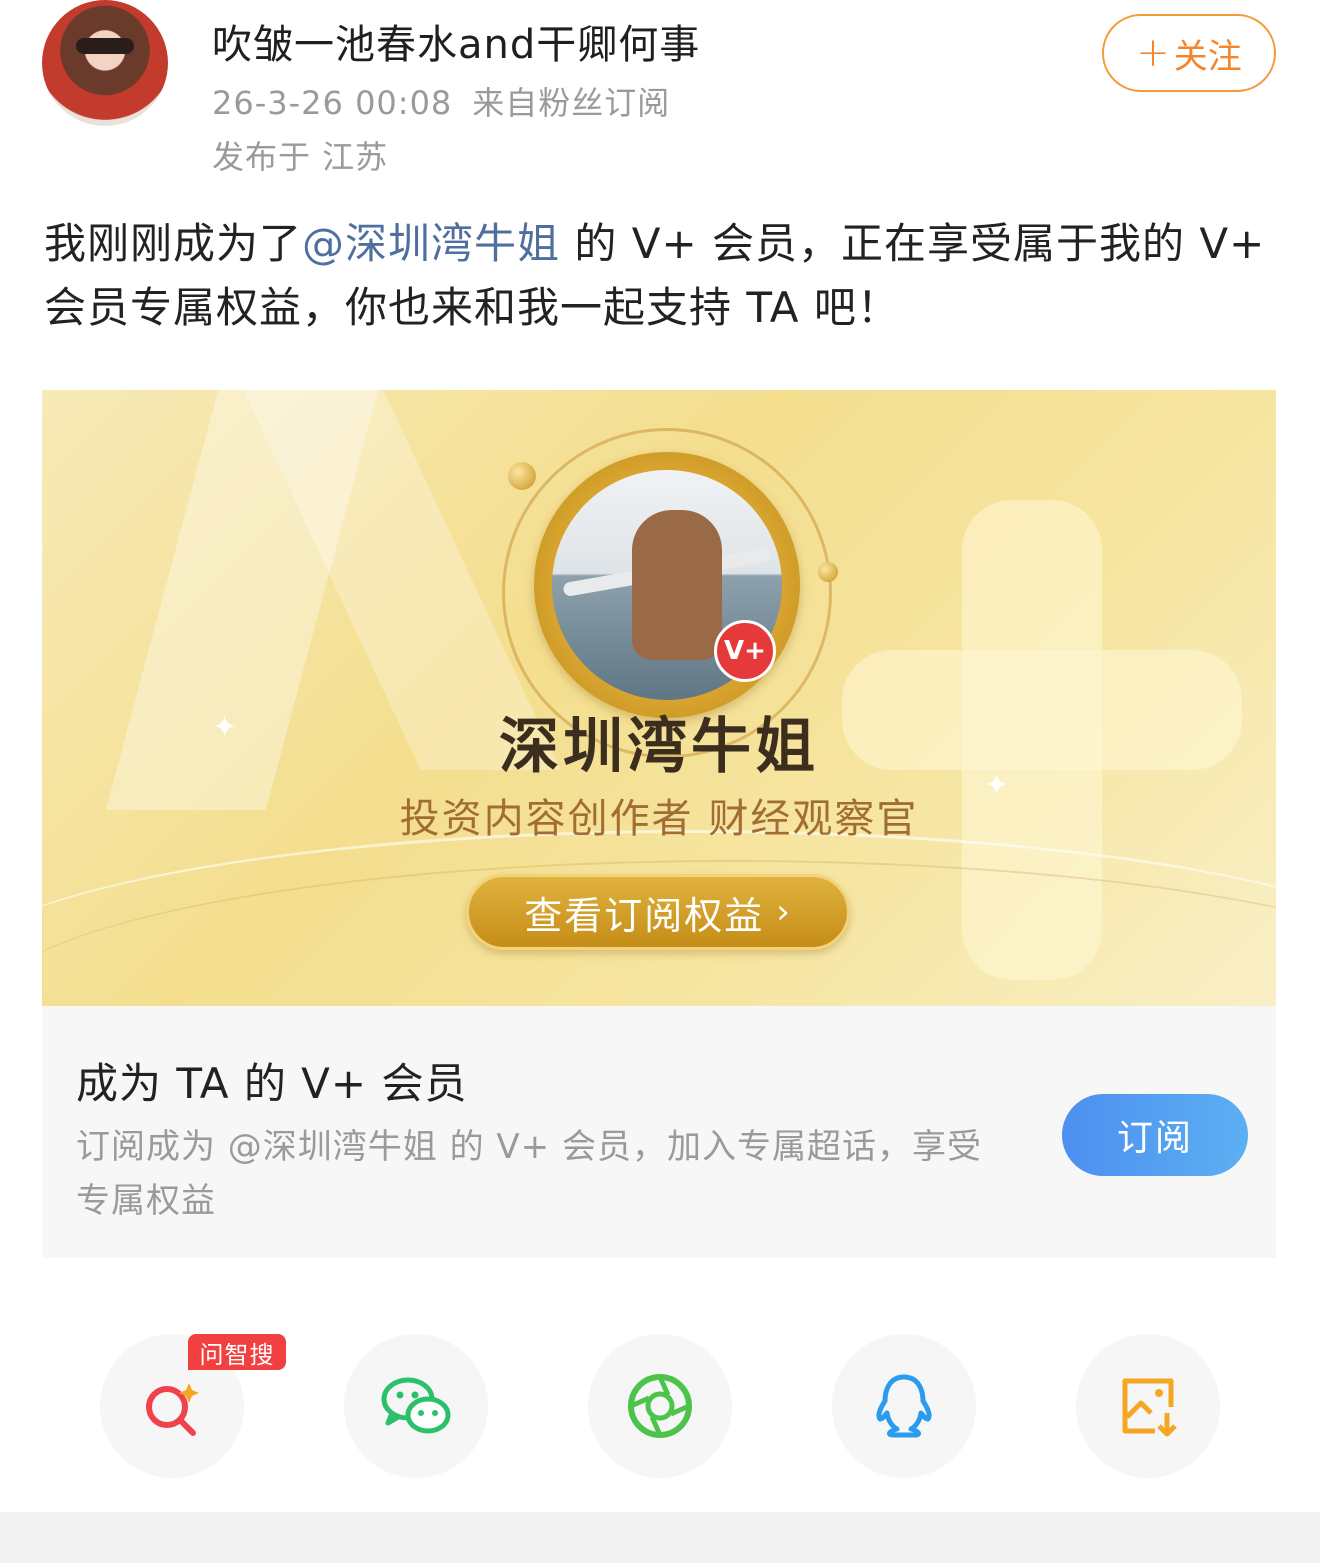 The image size is (1320, 1563). I want to click on bottom-bar, so click(660, 1537).